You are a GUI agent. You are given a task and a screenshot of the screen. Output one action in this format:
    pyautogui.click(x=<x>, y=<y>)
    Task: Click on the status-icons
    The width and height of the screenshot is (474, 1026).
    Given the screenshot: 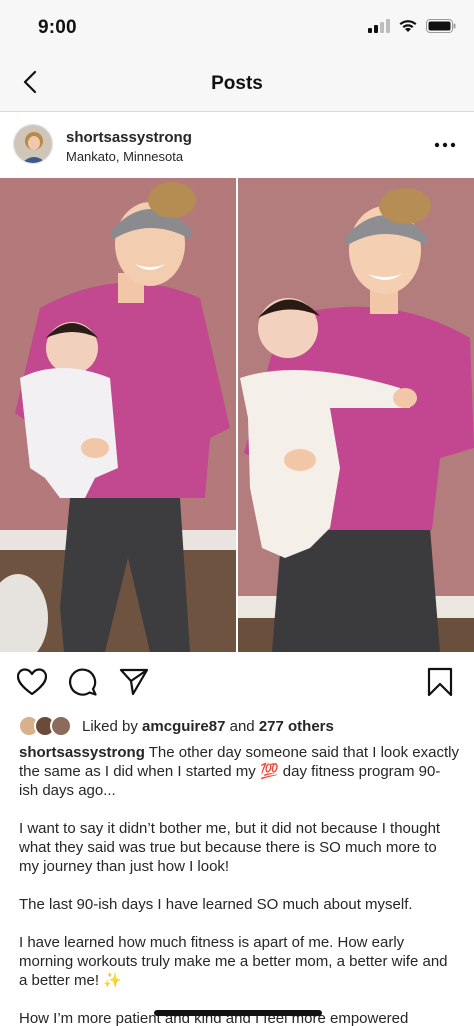 What is the action you would take?
    pyautogui.click(x=412, y=28)
    